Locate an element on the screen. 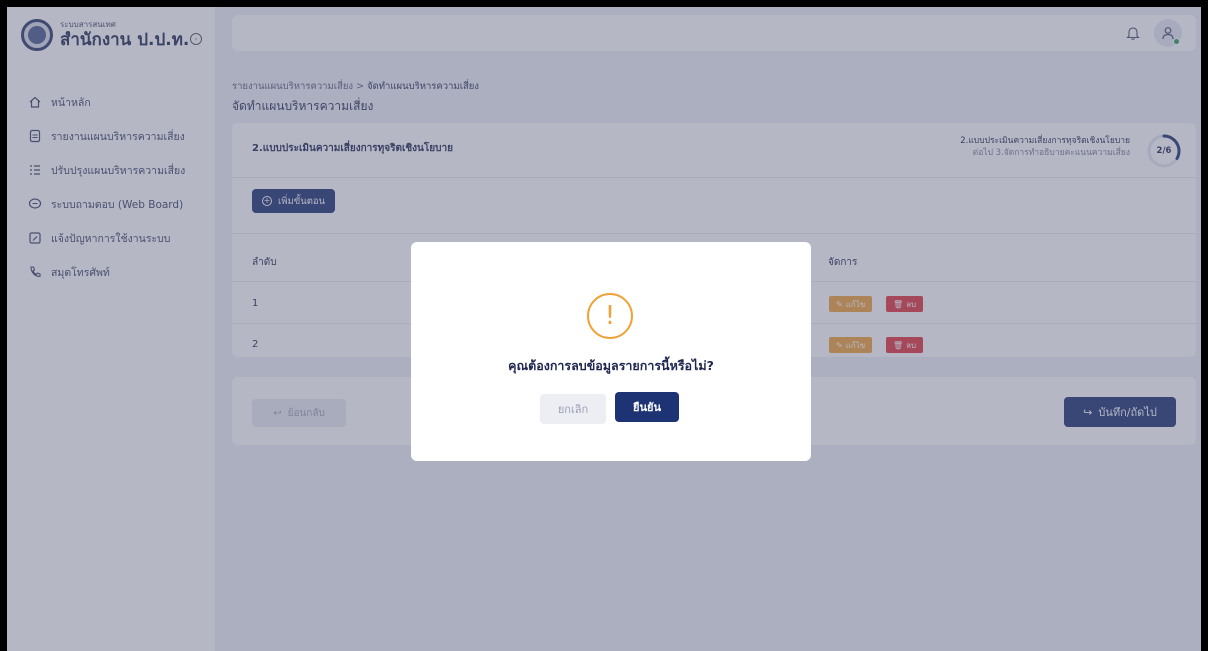  cancel-button: ยกเลิก is located at coordinates (573, 409).